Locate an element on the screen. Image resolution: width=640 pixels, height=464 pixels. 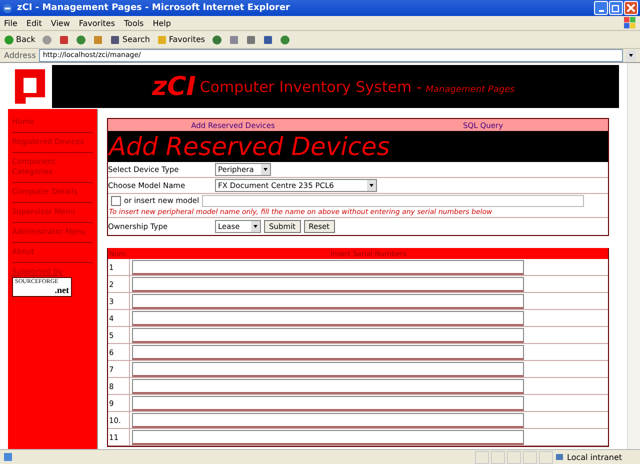
restore-button is located at coordinates (616, 8).